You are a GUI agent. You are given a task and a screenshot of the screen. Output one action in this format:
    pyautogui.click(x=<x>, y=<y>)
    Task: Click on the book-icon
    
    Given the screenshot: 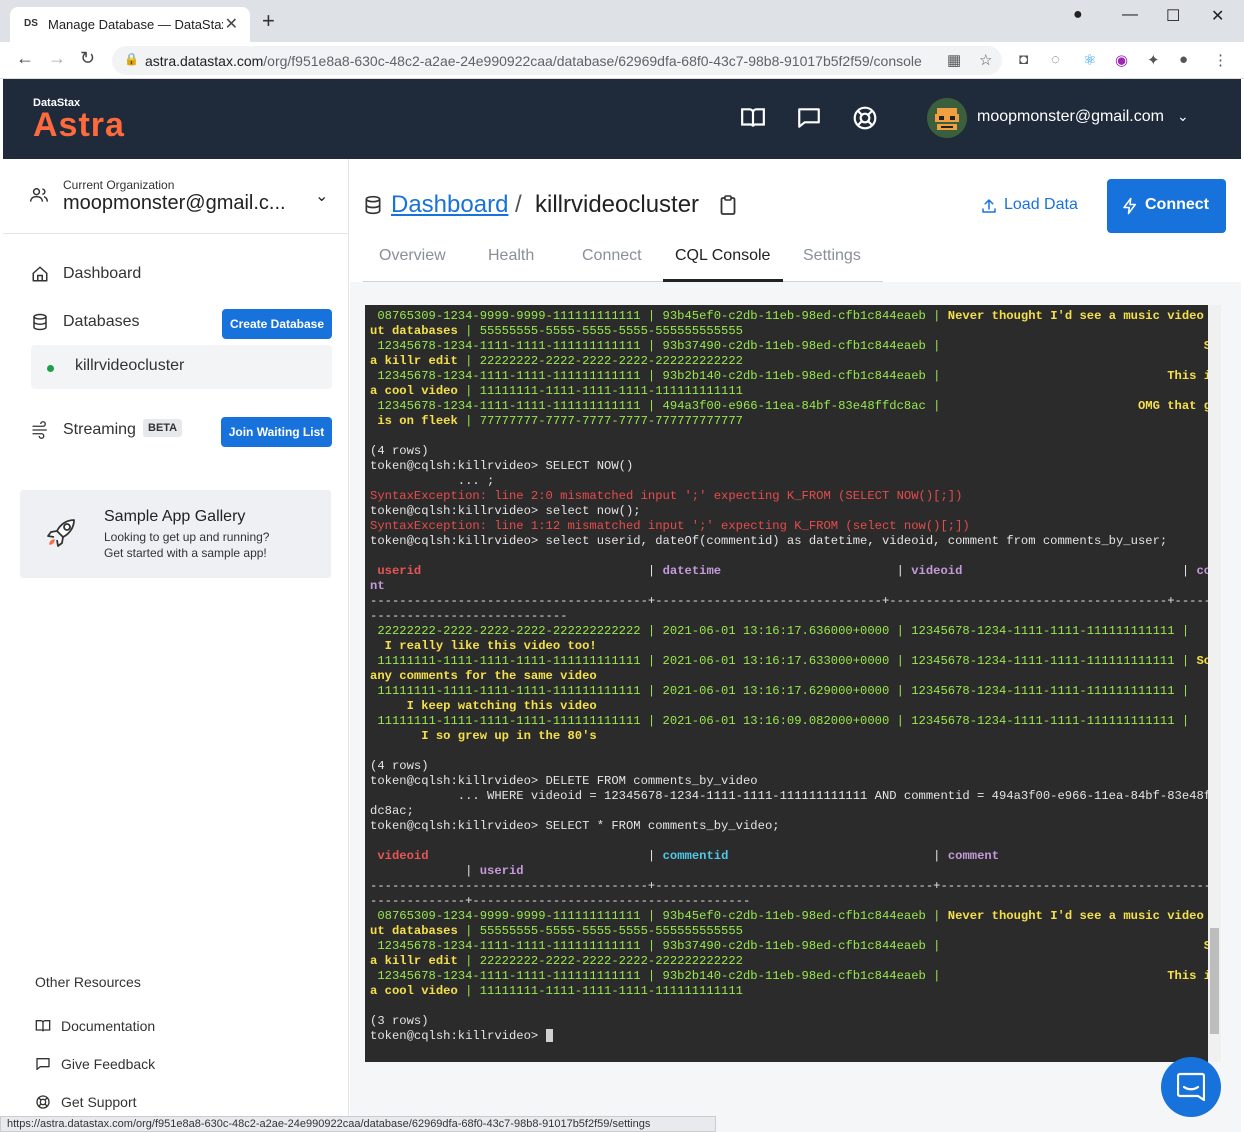 What is the action you would take?
    pyautogui.click(x=43, y=1026)
    